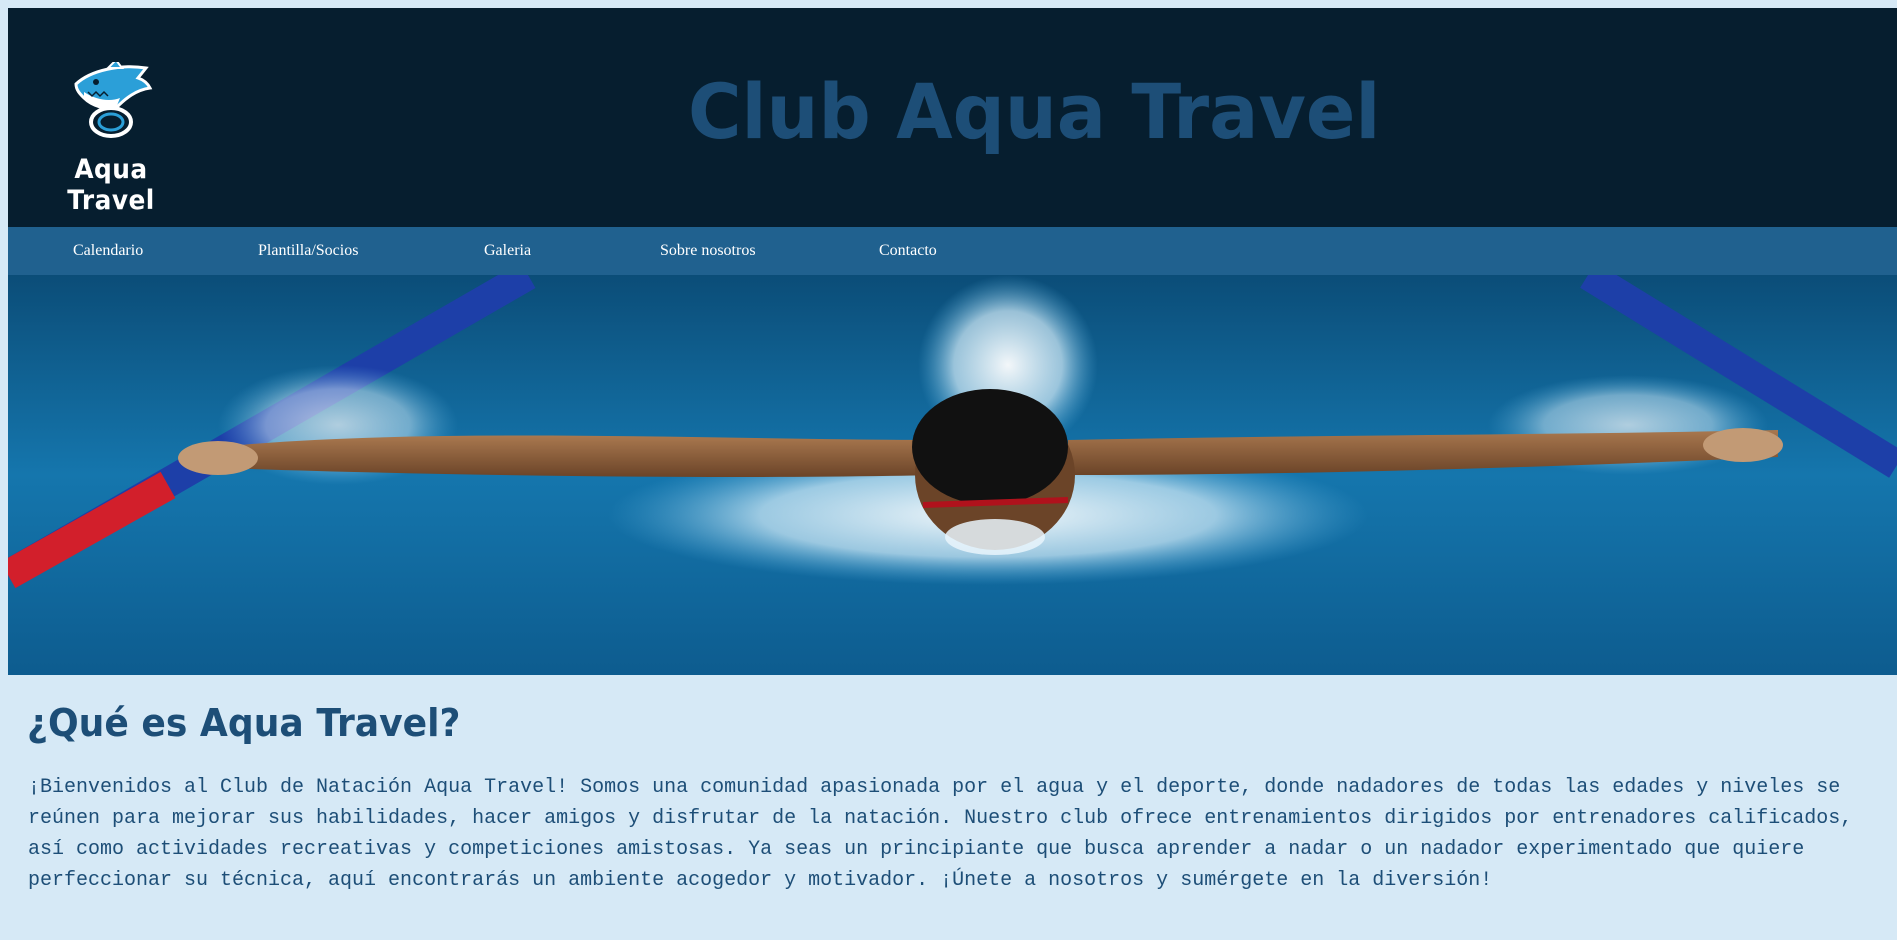  What do you see at coordinates (908, 251) in the screenshot?
I see `nav-item-contacto: Contacto` at bounding box center [908, 251].